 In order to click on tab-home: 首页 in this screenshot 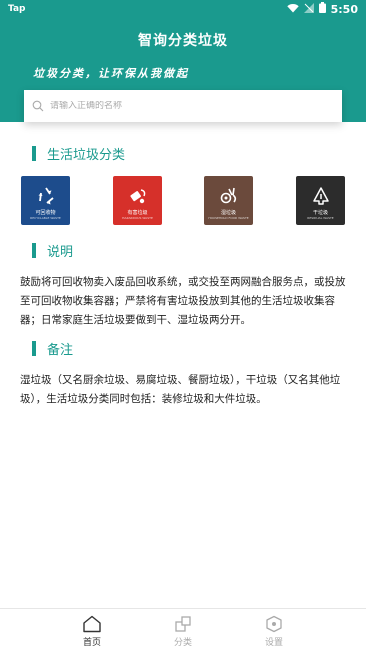, I will do `click(92, 631)`.